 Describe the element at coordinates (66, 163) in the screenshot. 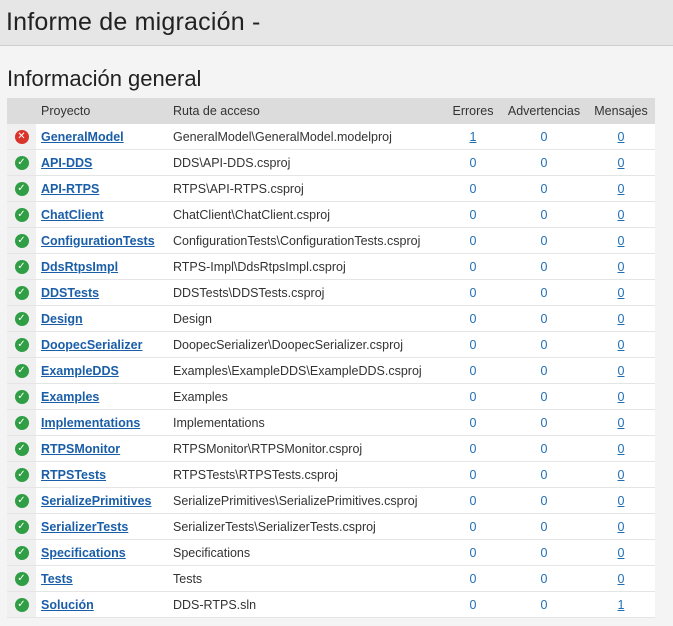

I see `project-link: API-DDS` at that location.